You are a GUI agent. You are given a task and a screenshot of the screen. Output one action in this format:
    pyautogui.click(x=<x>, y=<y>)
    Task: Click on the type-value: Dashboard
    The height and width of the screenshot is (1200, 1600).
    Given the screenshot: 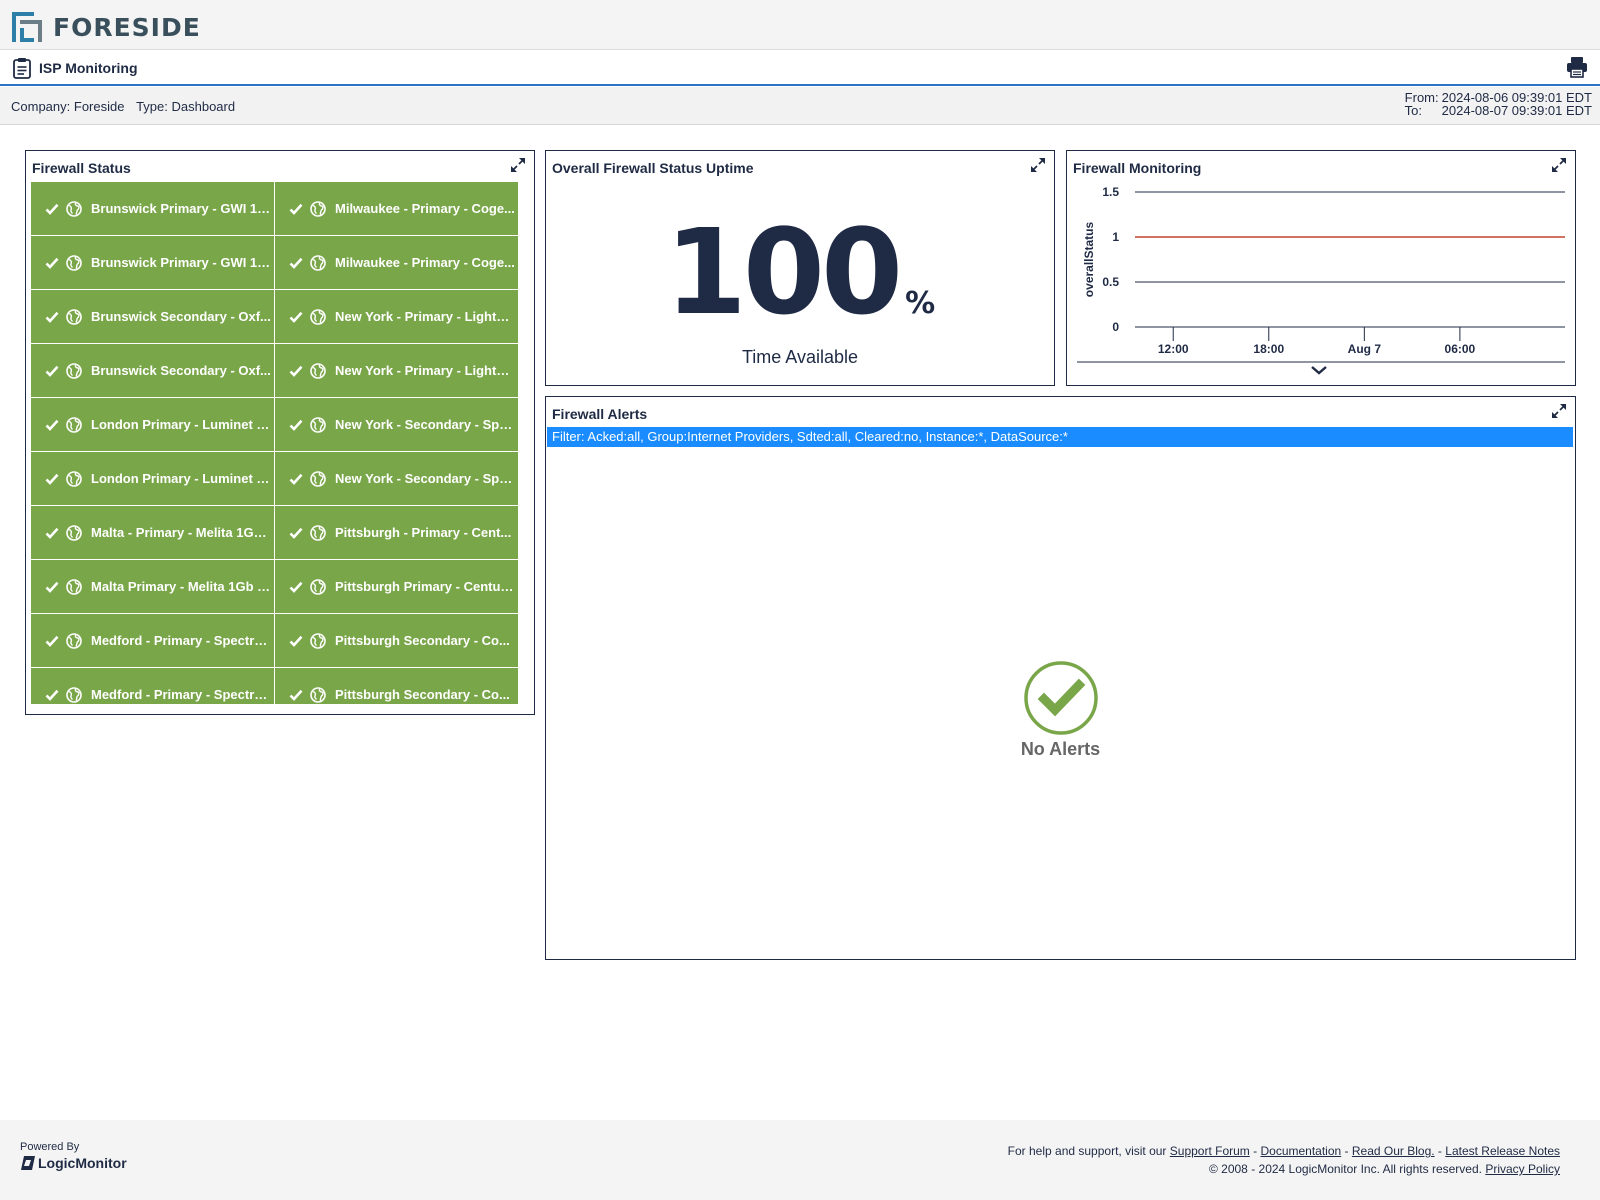 What is the action you would take?
    pyautogui.click(x=203, y=106)
    